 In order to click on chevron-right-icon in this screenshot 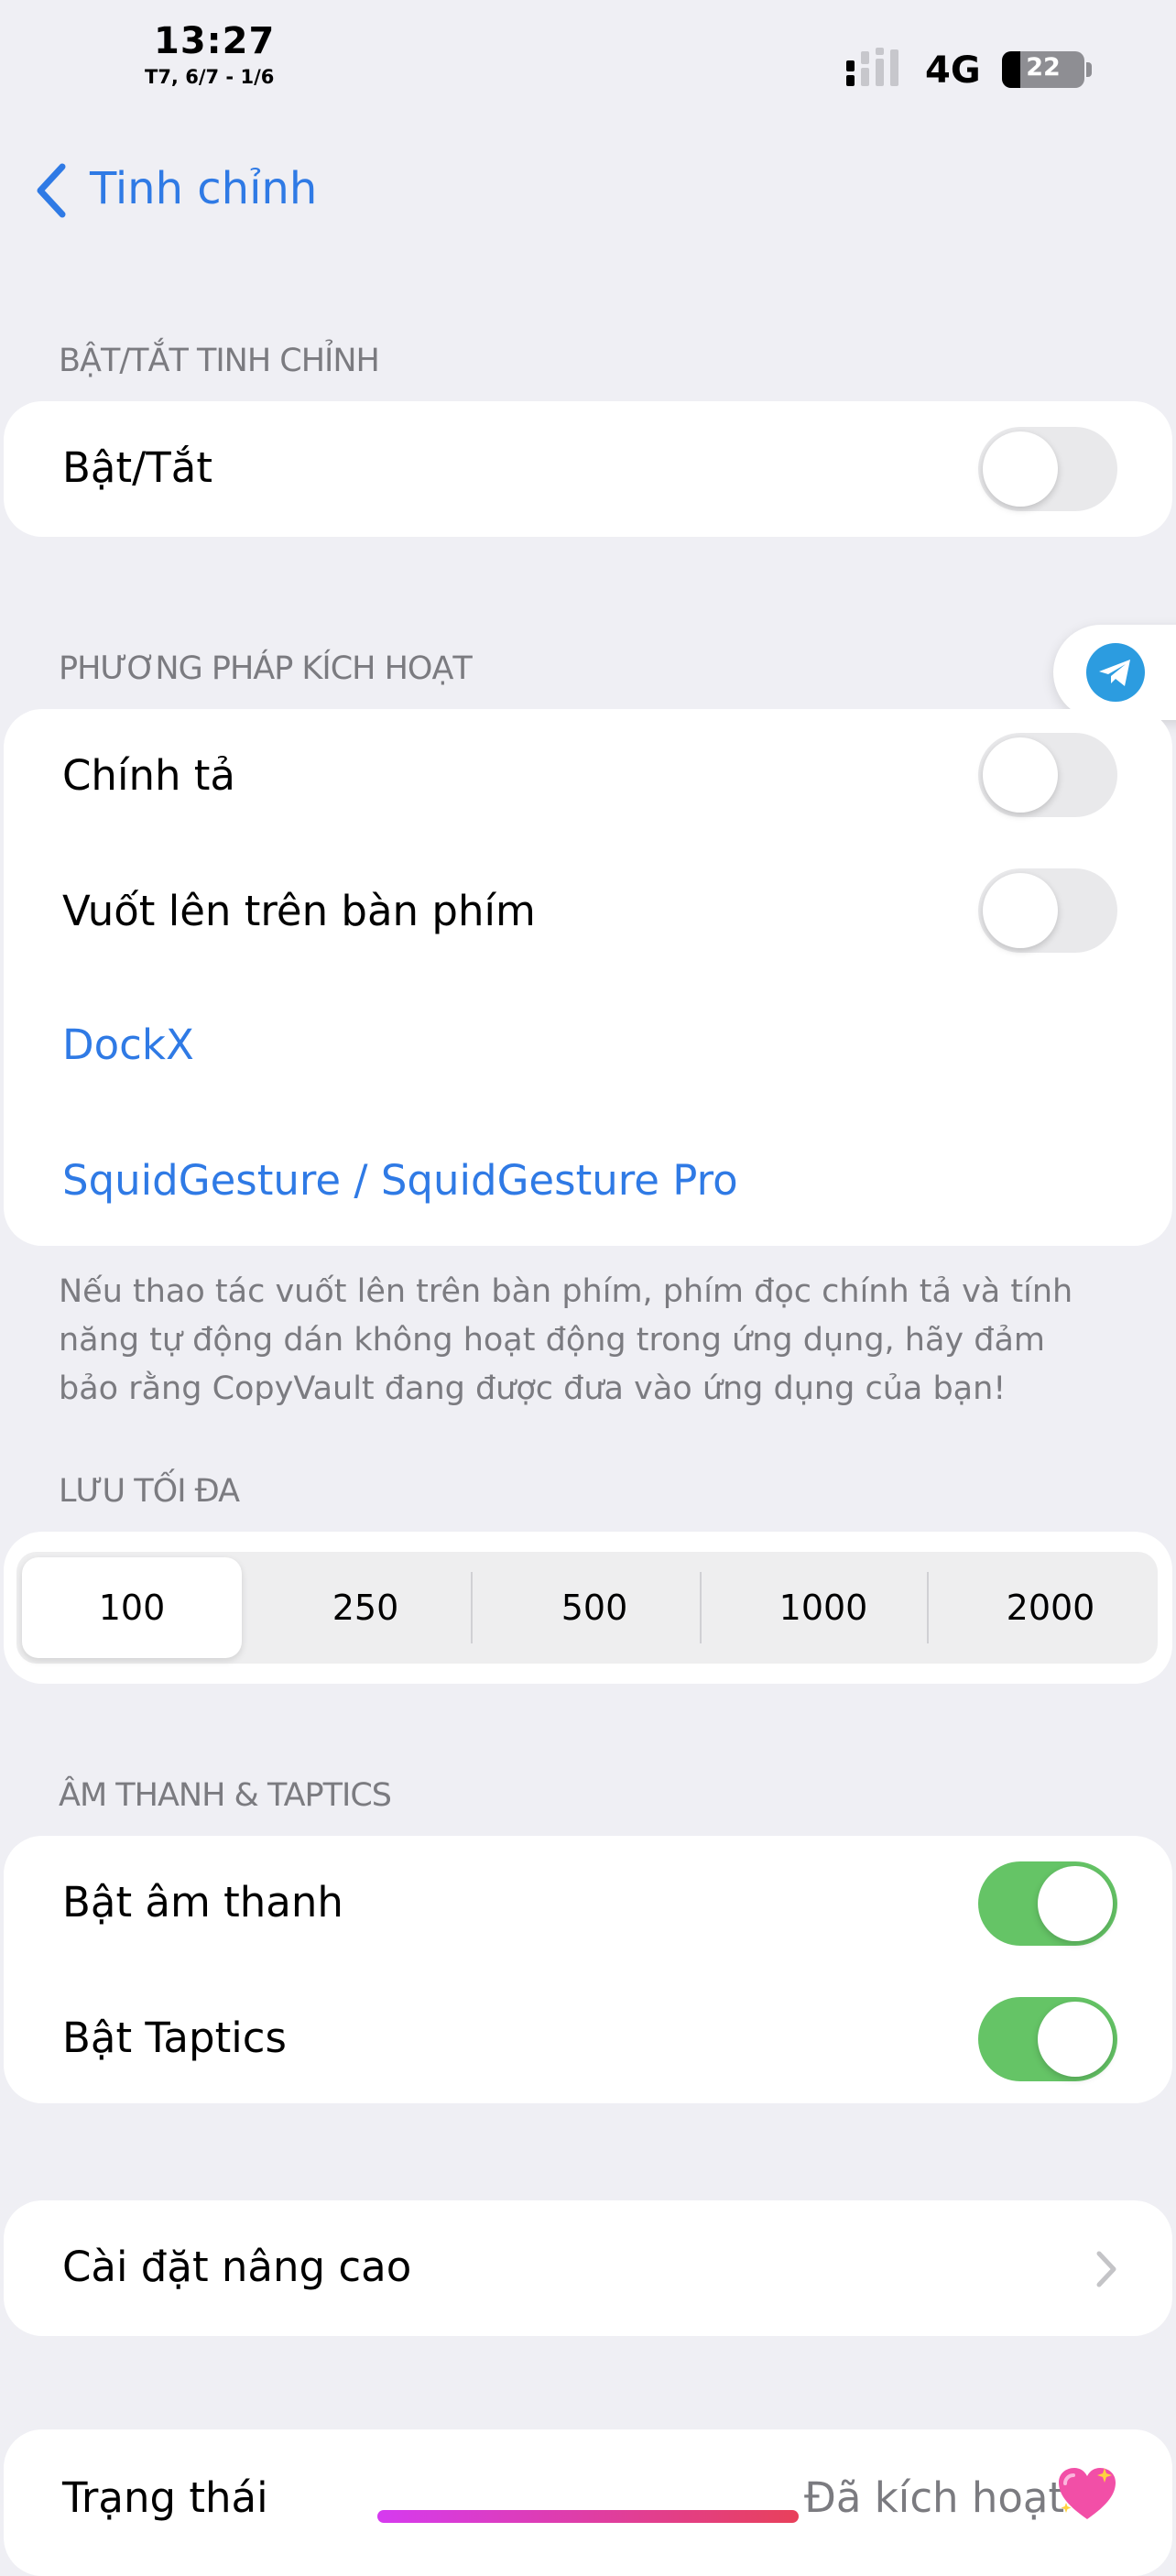, I will do `click(1106, 2269)`.